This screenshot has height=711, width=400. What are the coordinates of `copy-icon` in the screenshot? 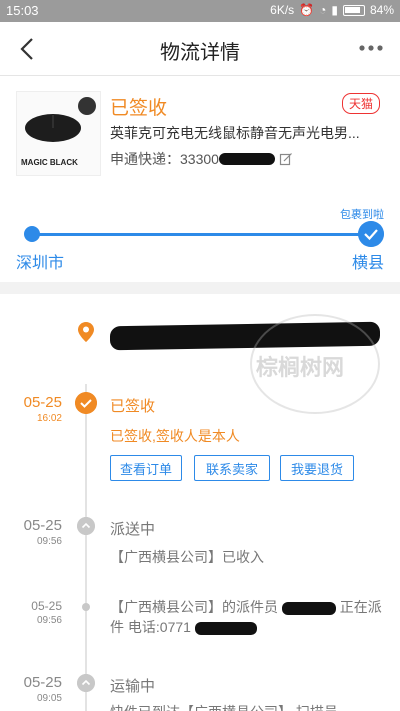 It's located at (286, 159).